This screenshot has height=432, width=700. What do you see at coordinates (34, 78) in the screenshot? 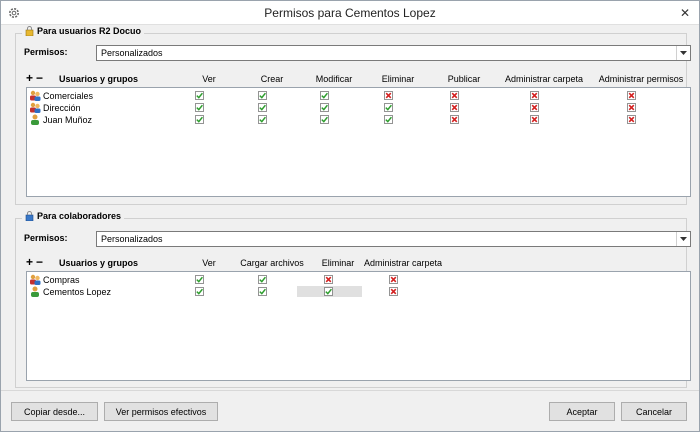
I see `users-list-tools: + −` at bounding box center [34, 78].